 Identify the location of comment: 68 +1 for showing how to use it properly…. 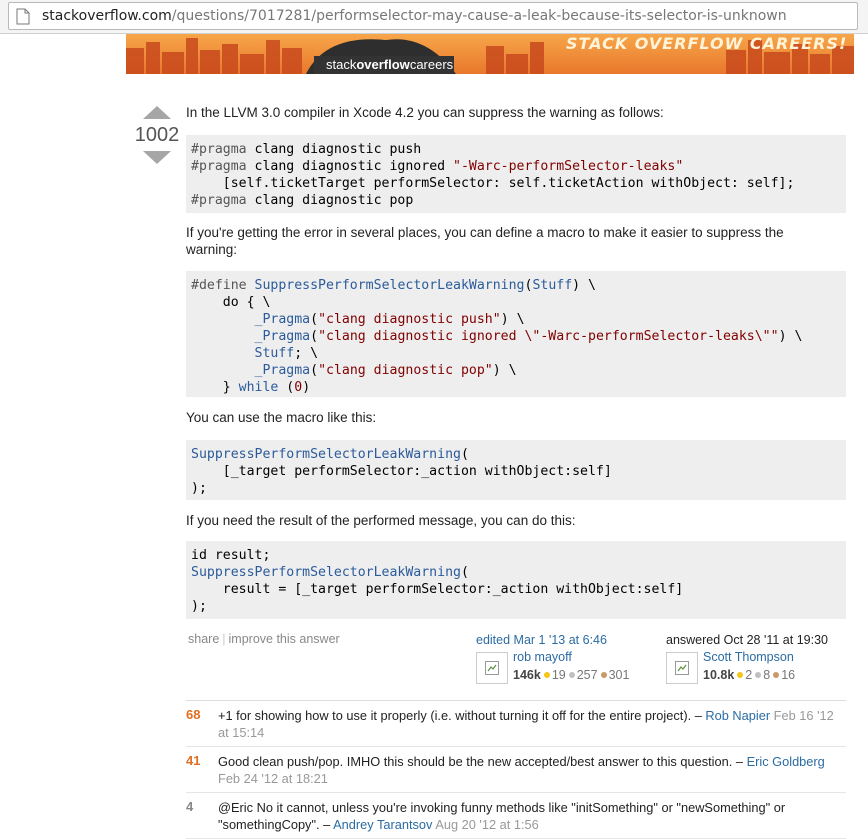
(516, 724).